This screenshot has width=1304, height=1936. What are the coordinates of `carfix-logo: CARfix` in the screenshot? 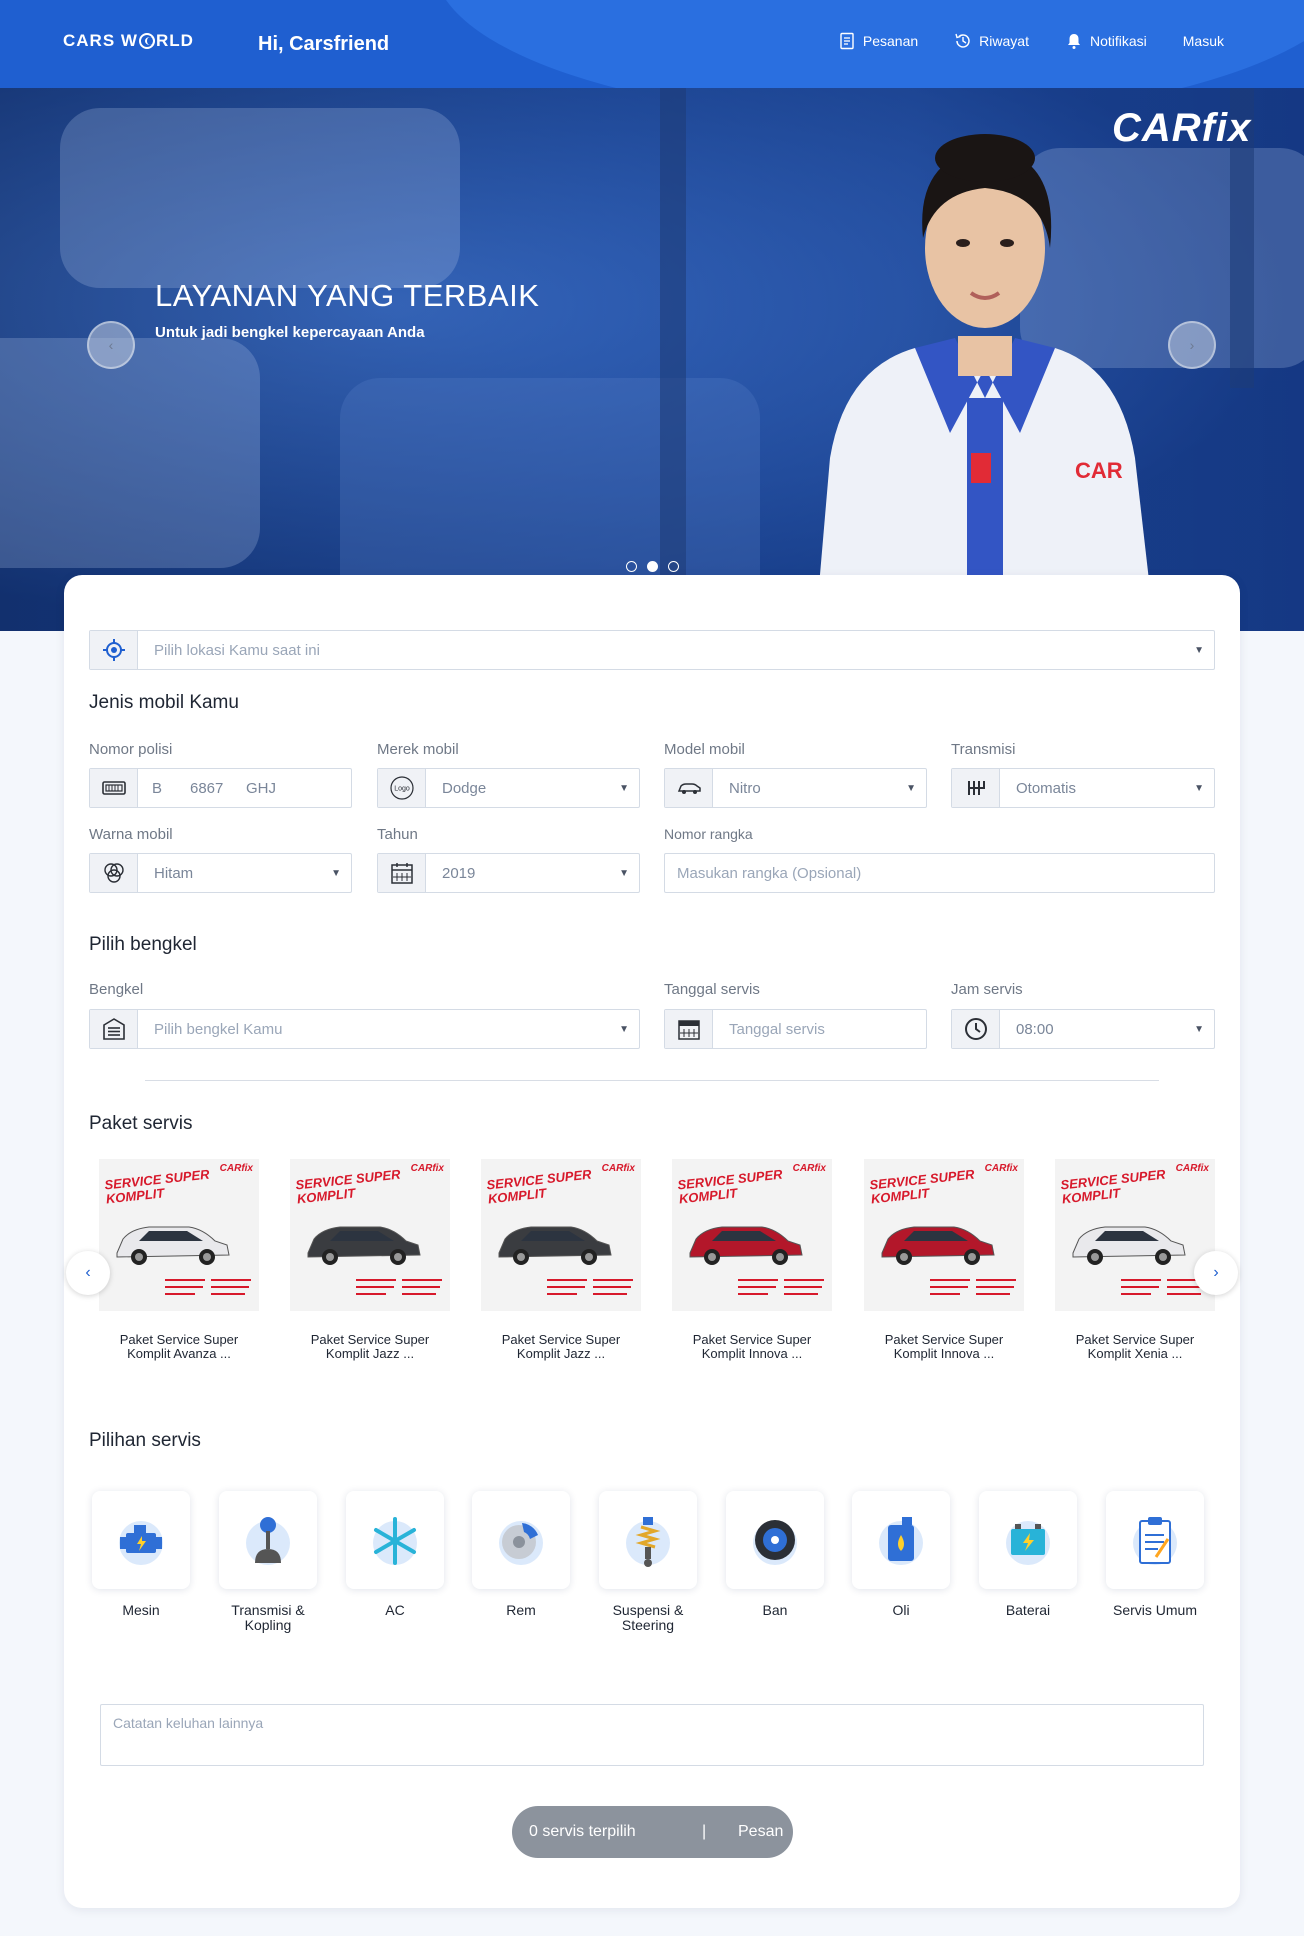 It's located at (1182, 128).